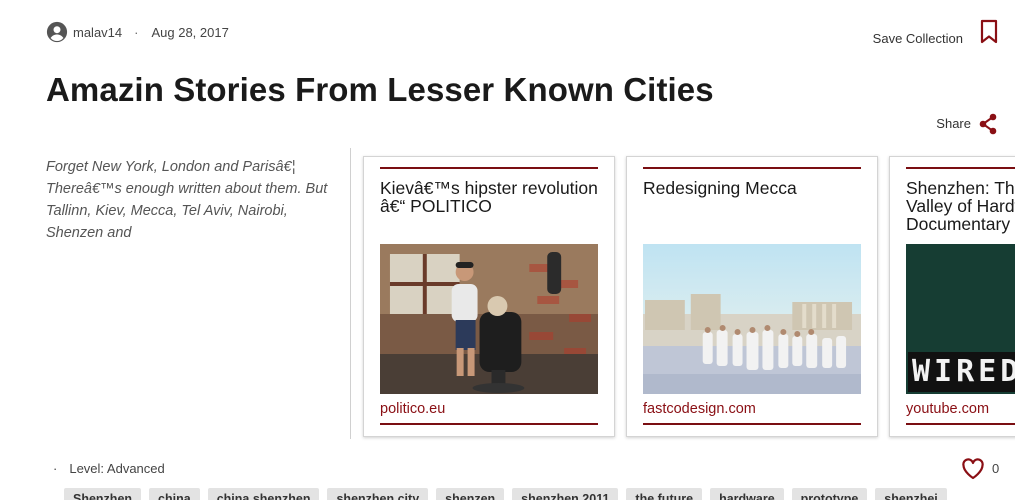 This screenshot has width=1015, height=500. What do you see at coordinates (947, 409) in the screenshot?
I see `card-source-link: youtube.com` at bounding box center [947, 409].